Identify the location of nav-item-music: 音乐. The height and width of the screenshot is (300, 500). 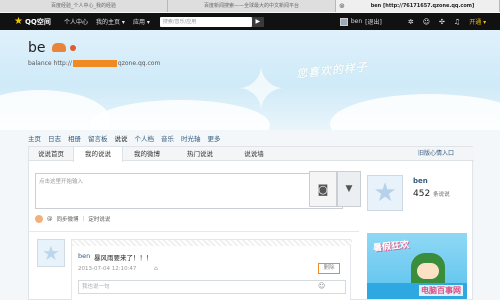
(167, 138).